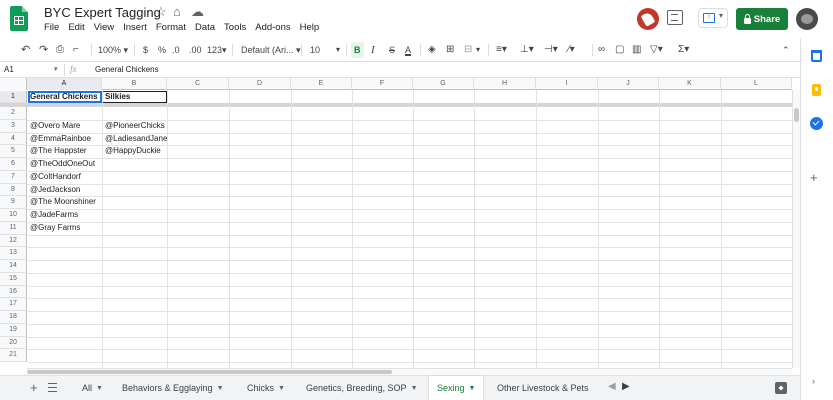 This screenshot has width=833, height=400. I want to click on menu-insert: Insert, so click(135, 27).